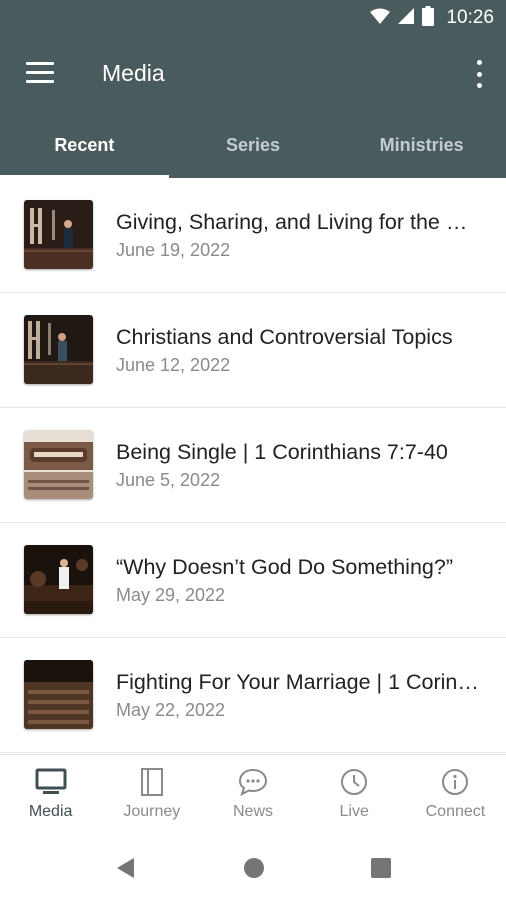 The width and height of the screenshot is (506, 900). I want to click on status-time: 10:26, so click(470, 17).